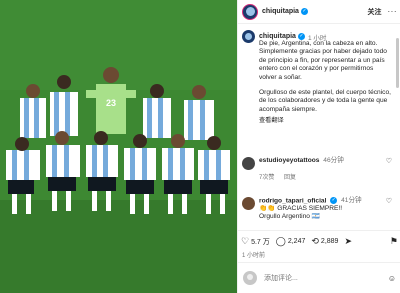 The height and width of the screenshot is (293, 400). I want to click on verified-badge-icon: ✓, so click(304, 11).